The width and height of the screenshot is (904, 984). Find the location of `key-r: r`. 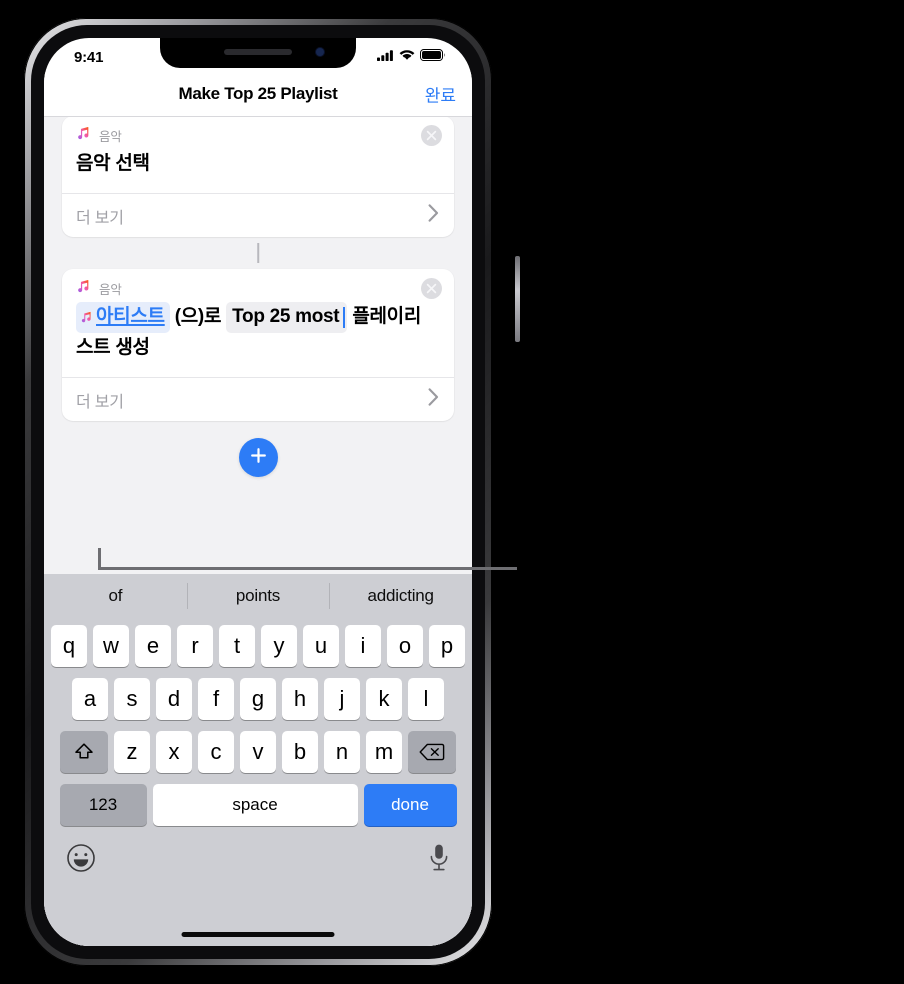

key-r: r is located at coordinates (195, 646).